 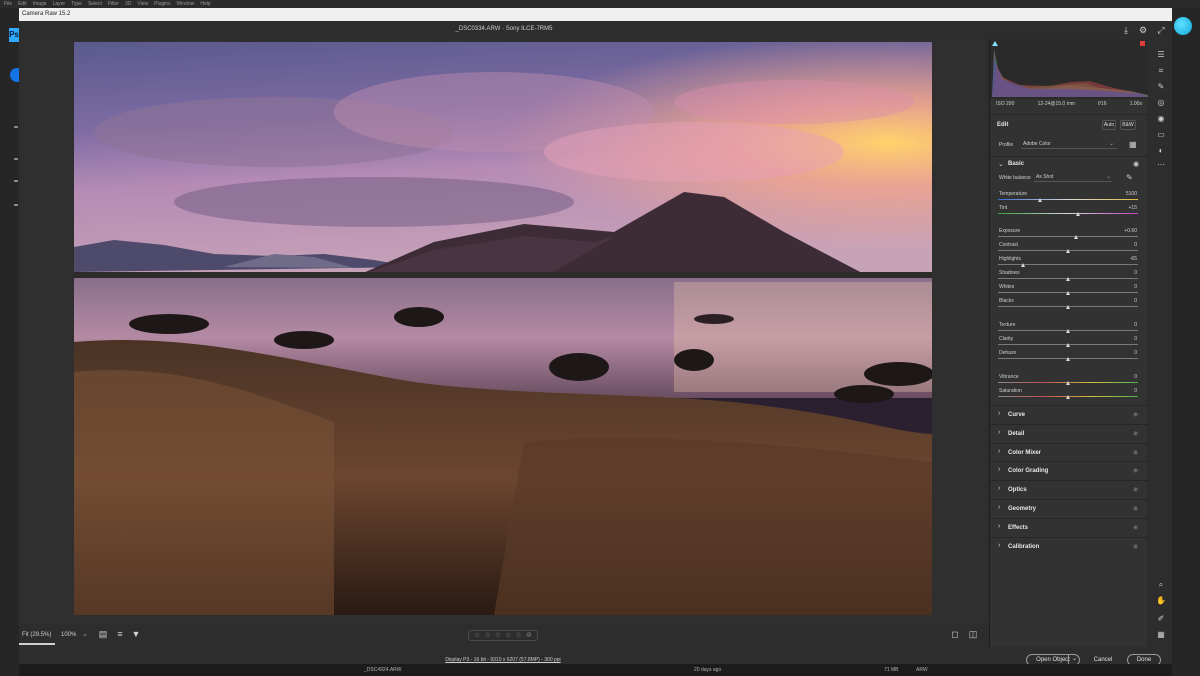 I want to click on profile-dropdown-icon: ⌄, so click(x=1111, y=143).